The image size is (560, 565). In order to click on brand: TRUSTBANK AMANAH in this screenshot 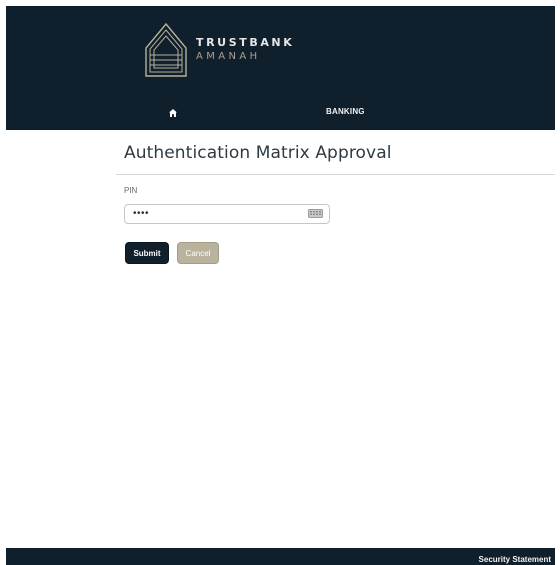, I will do `click(219, 50)`.